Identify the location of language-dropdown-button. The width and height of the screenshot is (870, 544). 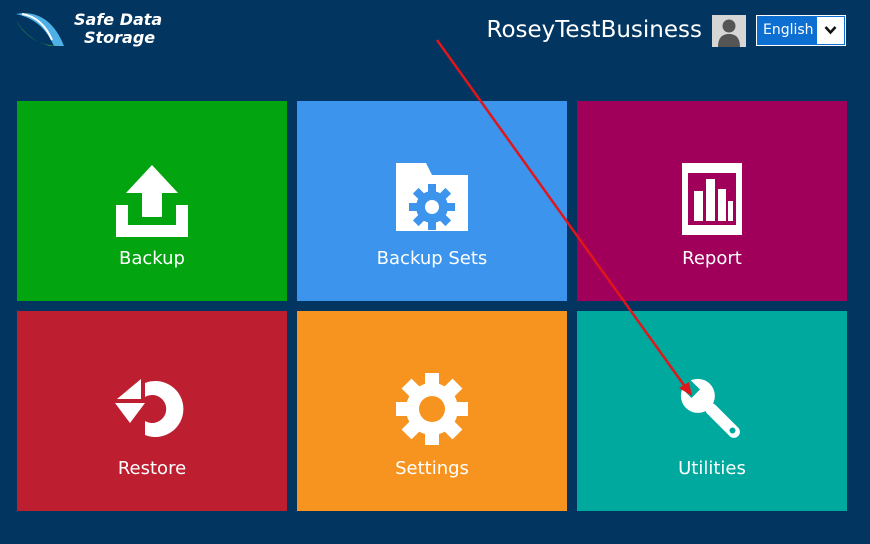
(830, 30).